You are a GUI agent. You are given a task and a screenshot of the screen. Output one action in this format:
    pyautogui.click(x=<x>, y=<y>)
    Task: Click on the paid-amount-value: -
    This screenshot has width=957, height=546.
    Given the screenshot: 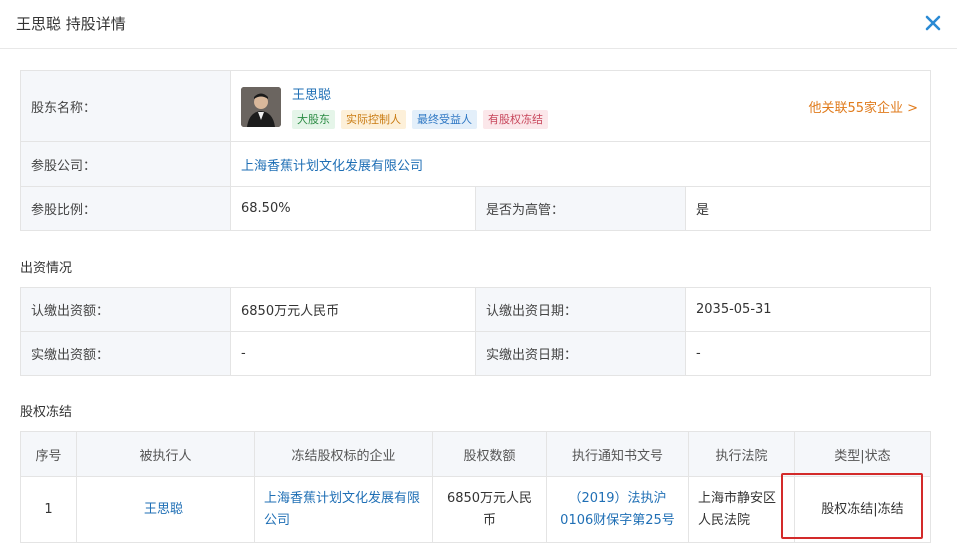 What is the action you would take?
    pyautogui.click(x=353, y=353)
    